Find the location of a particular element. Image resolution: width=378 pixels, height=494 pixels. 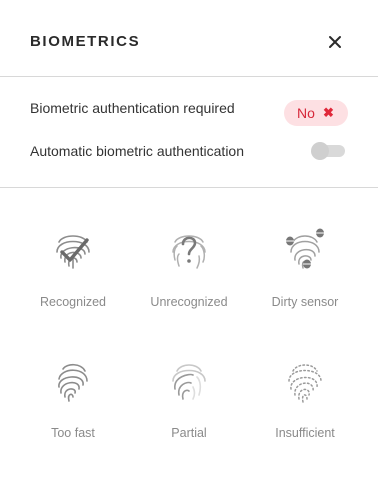

fingerprint-dotted-icon is located at coordinates (305, 383).